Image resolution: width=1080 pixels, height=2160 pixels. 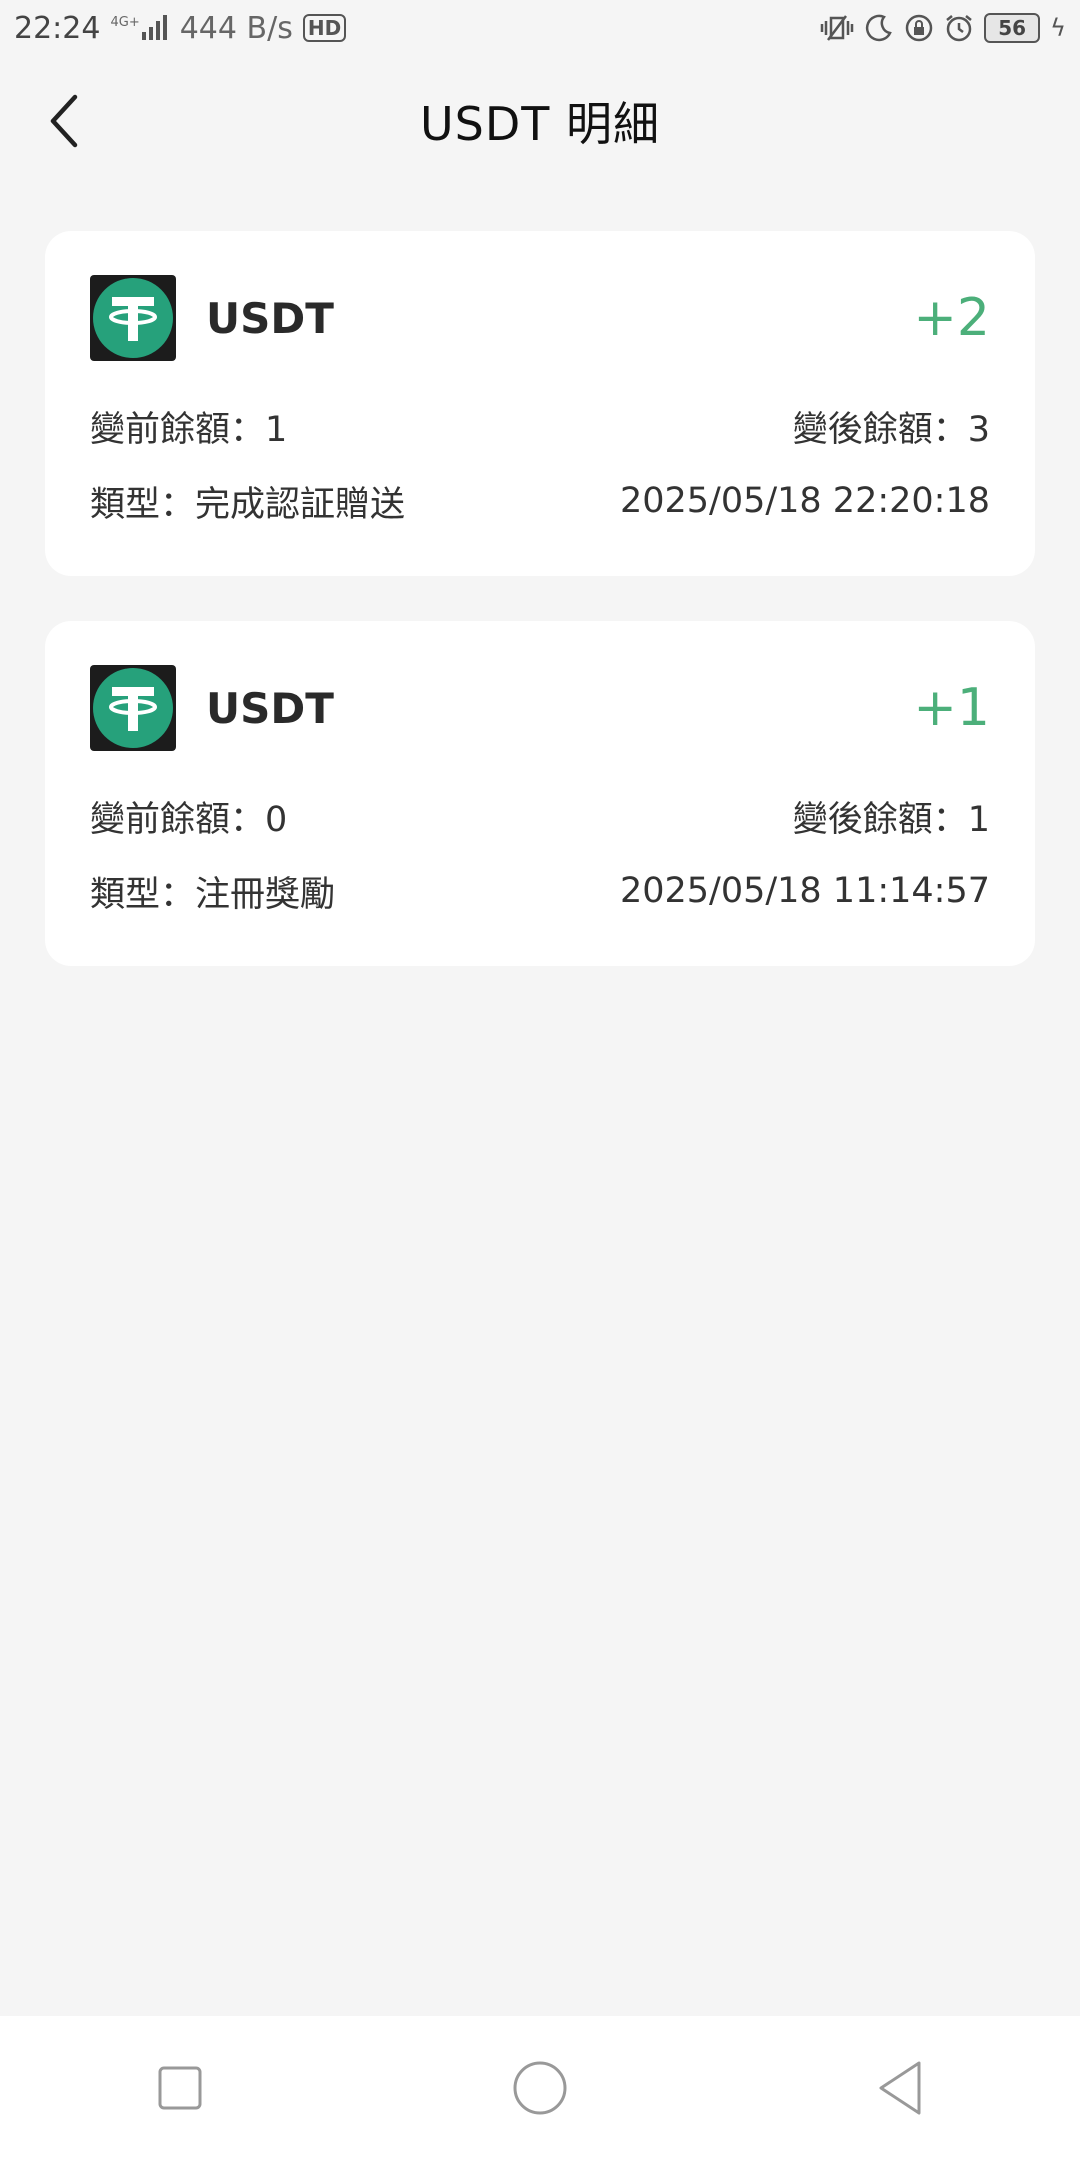 I want to click on record-type: 類型：注冊獎勵, so click(x=212, y=891).